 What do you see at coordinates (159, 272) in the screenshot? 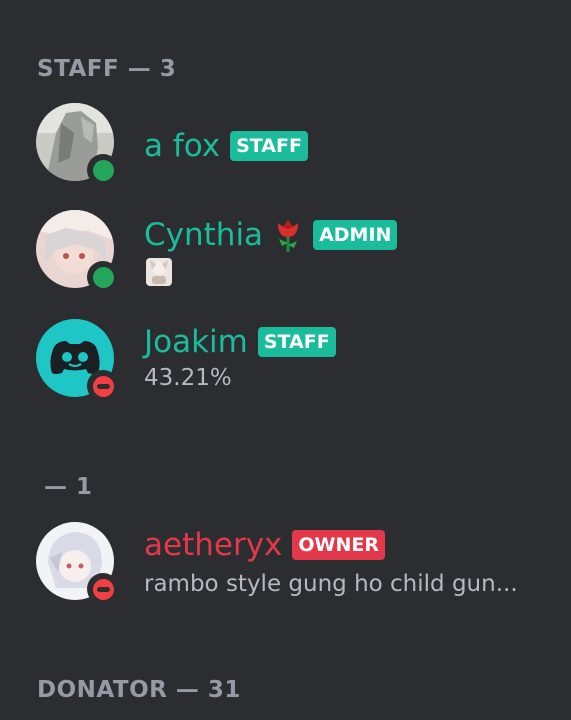
I see `custom-status-emoji-icon` at bounding box center [159, 272].